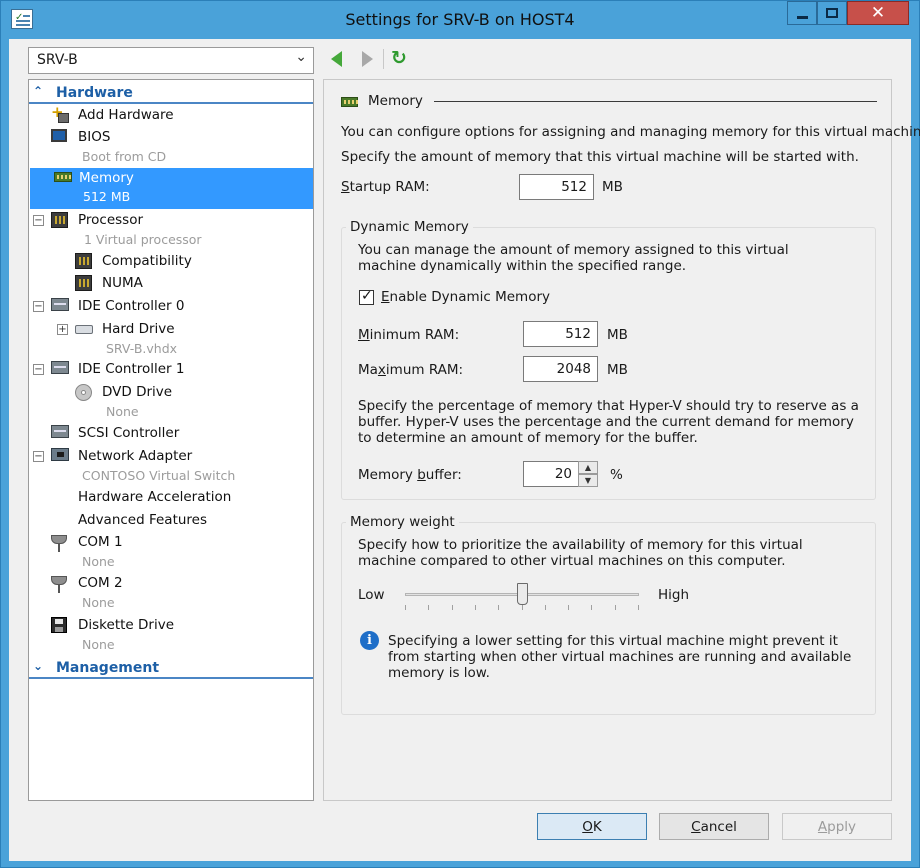 The height and width of the screenshot is (868, 920). What do you see at coordinates (411, 370) in the screenshot?
I see `maximum-ram-label: Maximum RAM:` at bounding box center [411, 370].